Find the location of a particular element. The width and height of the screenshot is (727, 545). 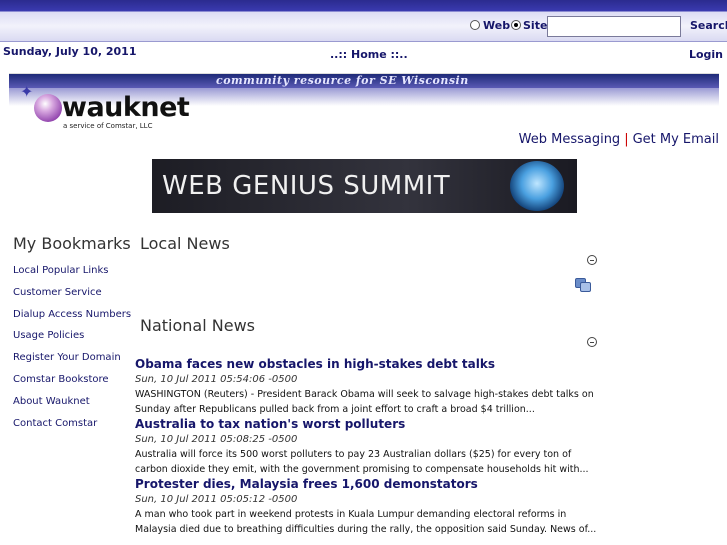

search-input is located at coordinates (614, 26).